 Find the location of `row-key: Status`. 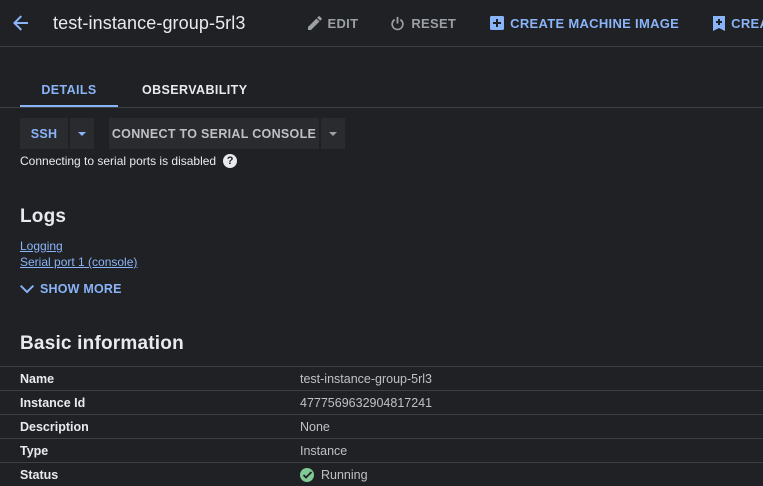

row-key: Status is located at coordinates (39, 474).